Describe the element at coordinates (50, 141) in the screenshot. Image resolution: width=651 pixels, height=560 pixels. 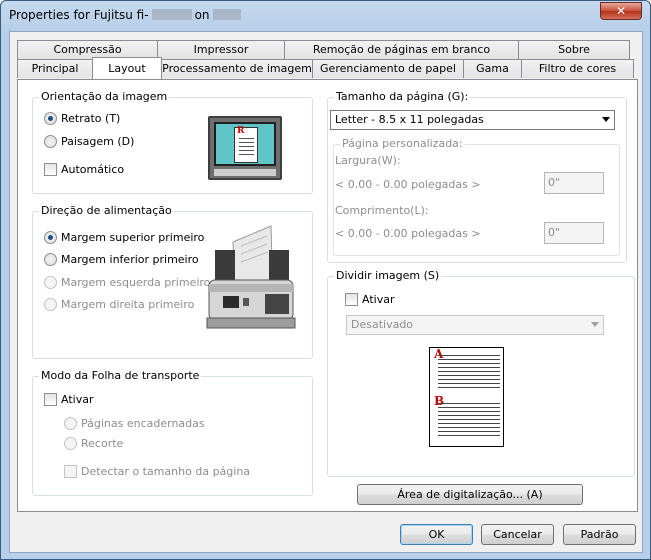
I see `landscape-radio` at that location.